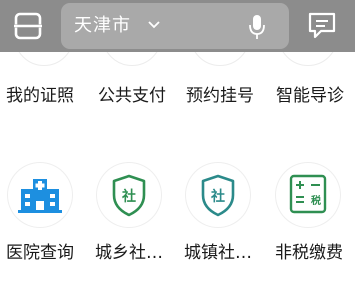  I want to click on tax-calculator-icon: 税, so click(308, 194).